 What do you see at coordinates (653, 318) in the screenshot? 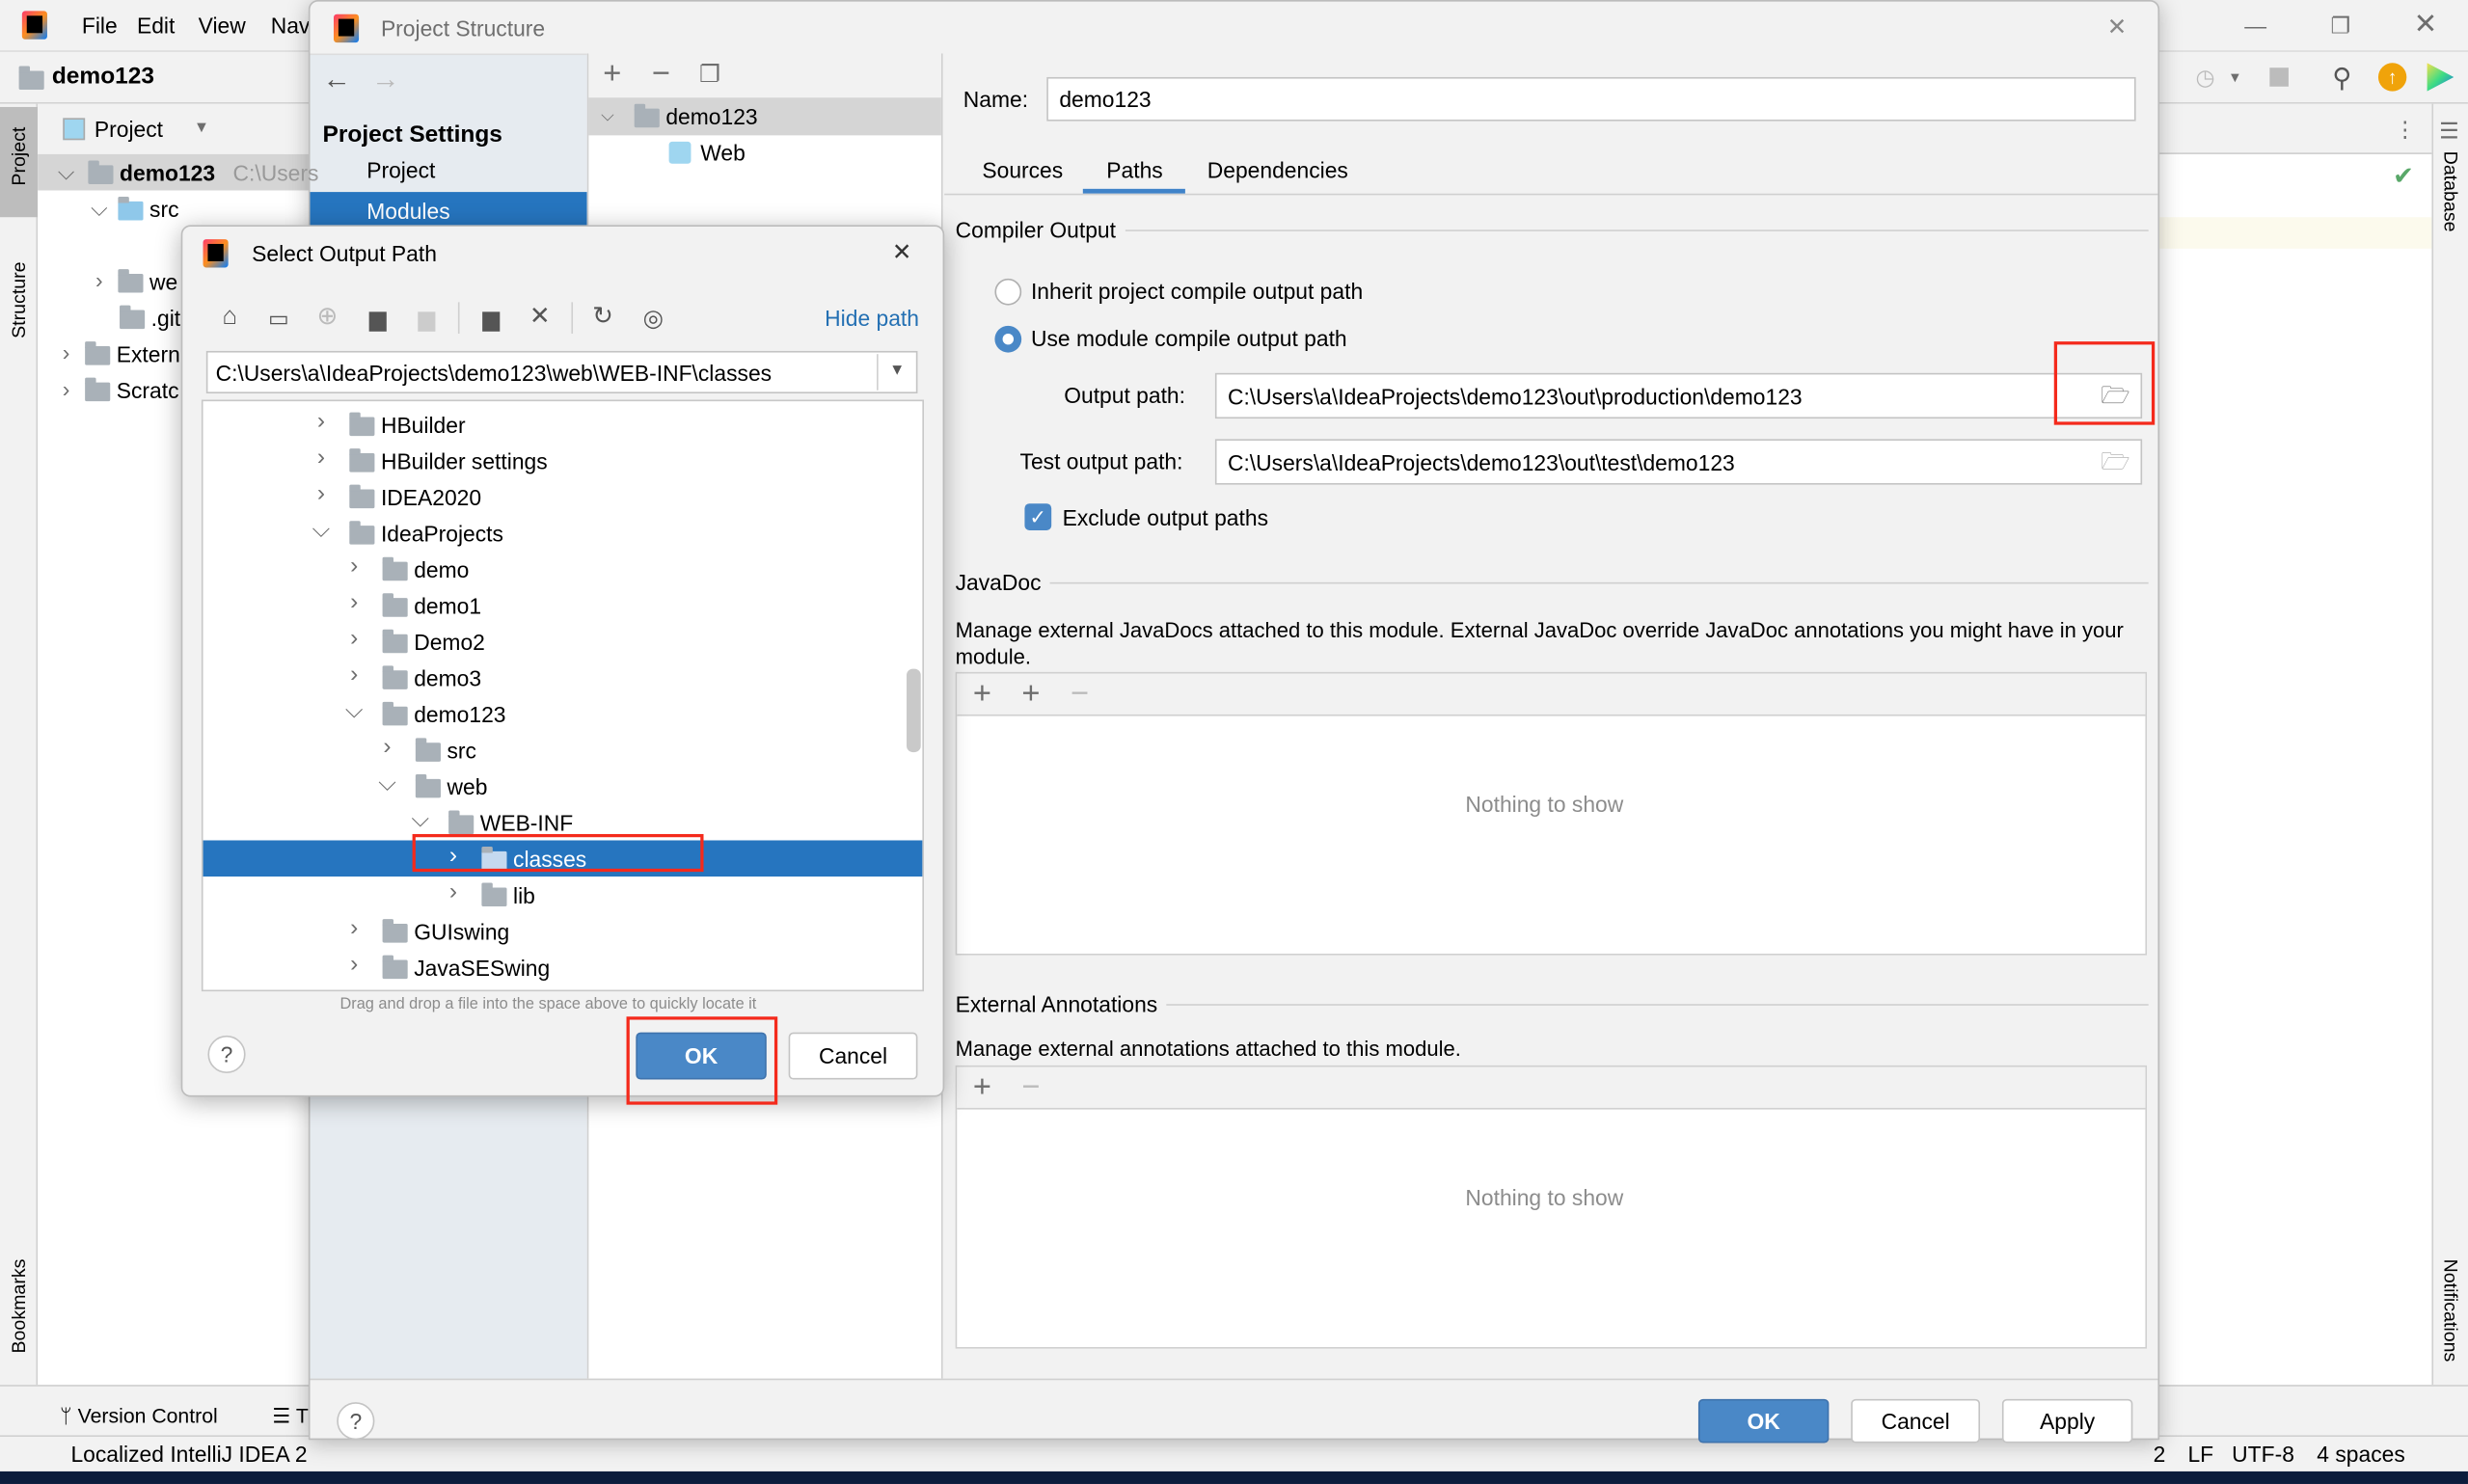
I see `show-hidden-icon: ◎` at bounding box center [653, 318].